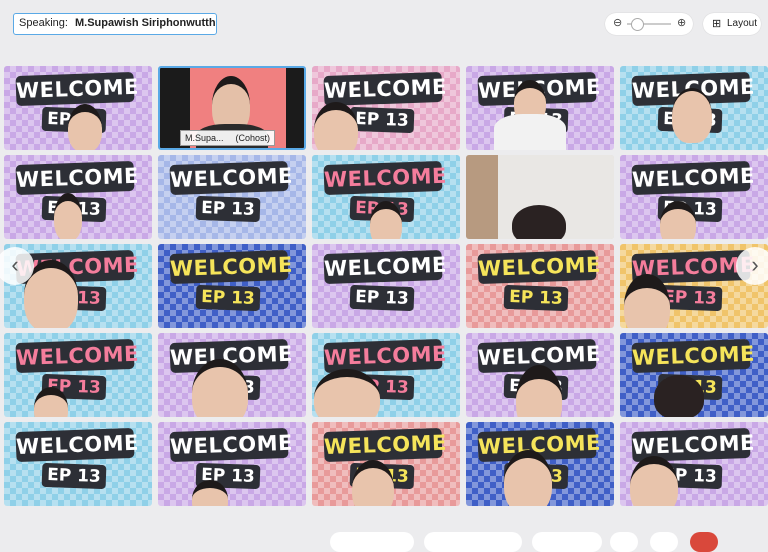 Image resolution: width=768 pixels, height=552 pixels. I want to click on participant-name-tag: M.Supa... (Cohost), so click(228, 138).